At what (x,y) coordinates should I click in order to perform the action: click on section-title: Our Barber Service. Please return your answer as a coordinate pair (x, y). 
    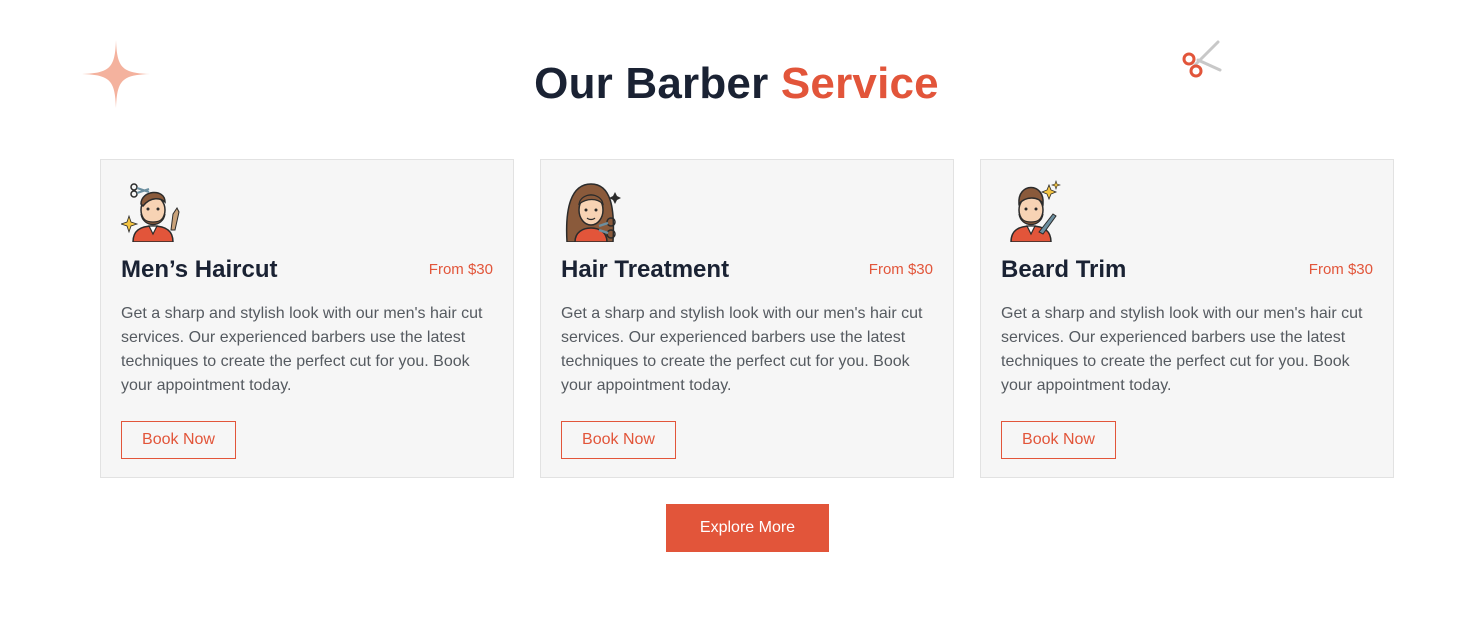
    Looking at the image, I should click on (736, 84).